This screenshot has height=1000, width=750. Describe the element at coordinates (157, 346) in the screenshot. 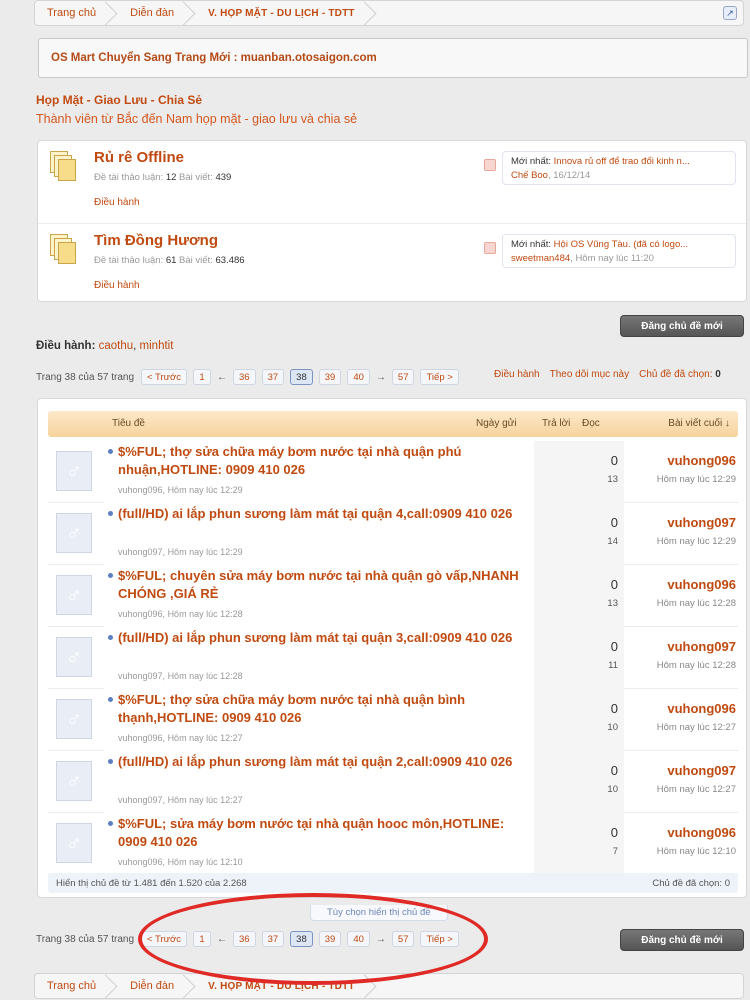

I see `moderator-link: minhtit` at that location.